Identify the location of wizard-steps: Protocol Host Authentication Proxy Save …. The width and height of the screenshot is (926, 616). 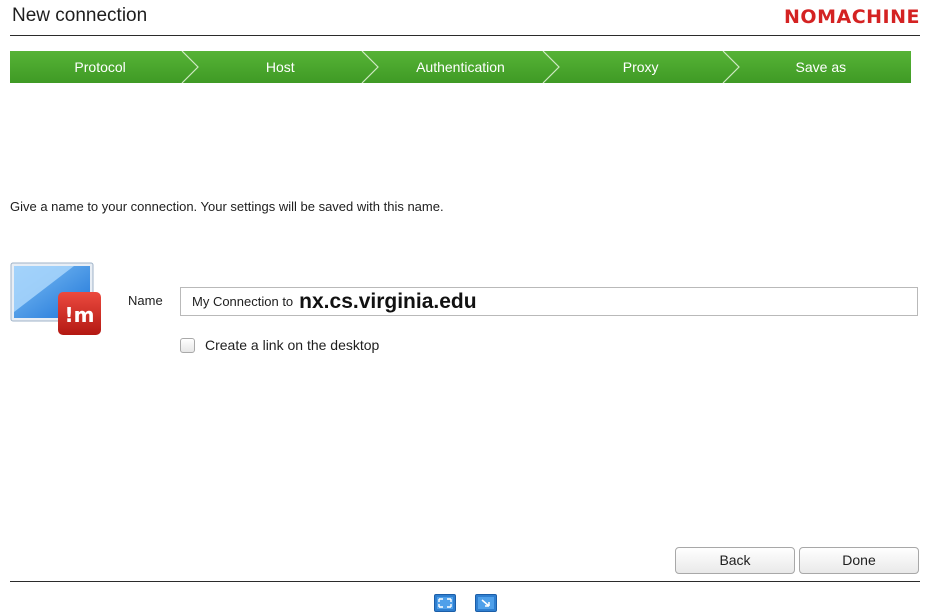
(460, 67).